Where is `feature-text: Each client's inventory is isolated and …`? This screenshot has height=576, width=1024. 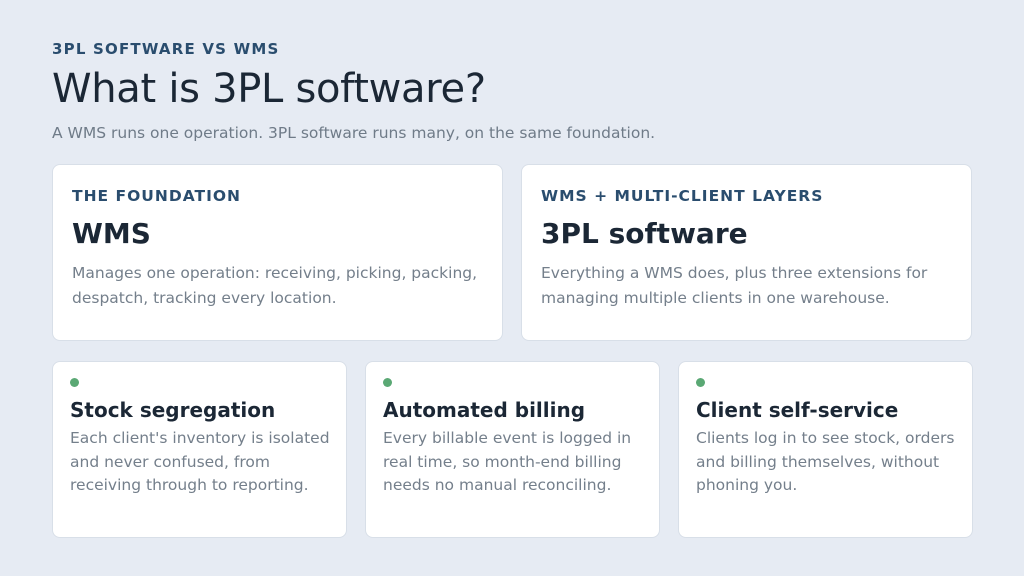
feature-text: Each client's inventory is isolated and … is located at coordinates (200, 461).